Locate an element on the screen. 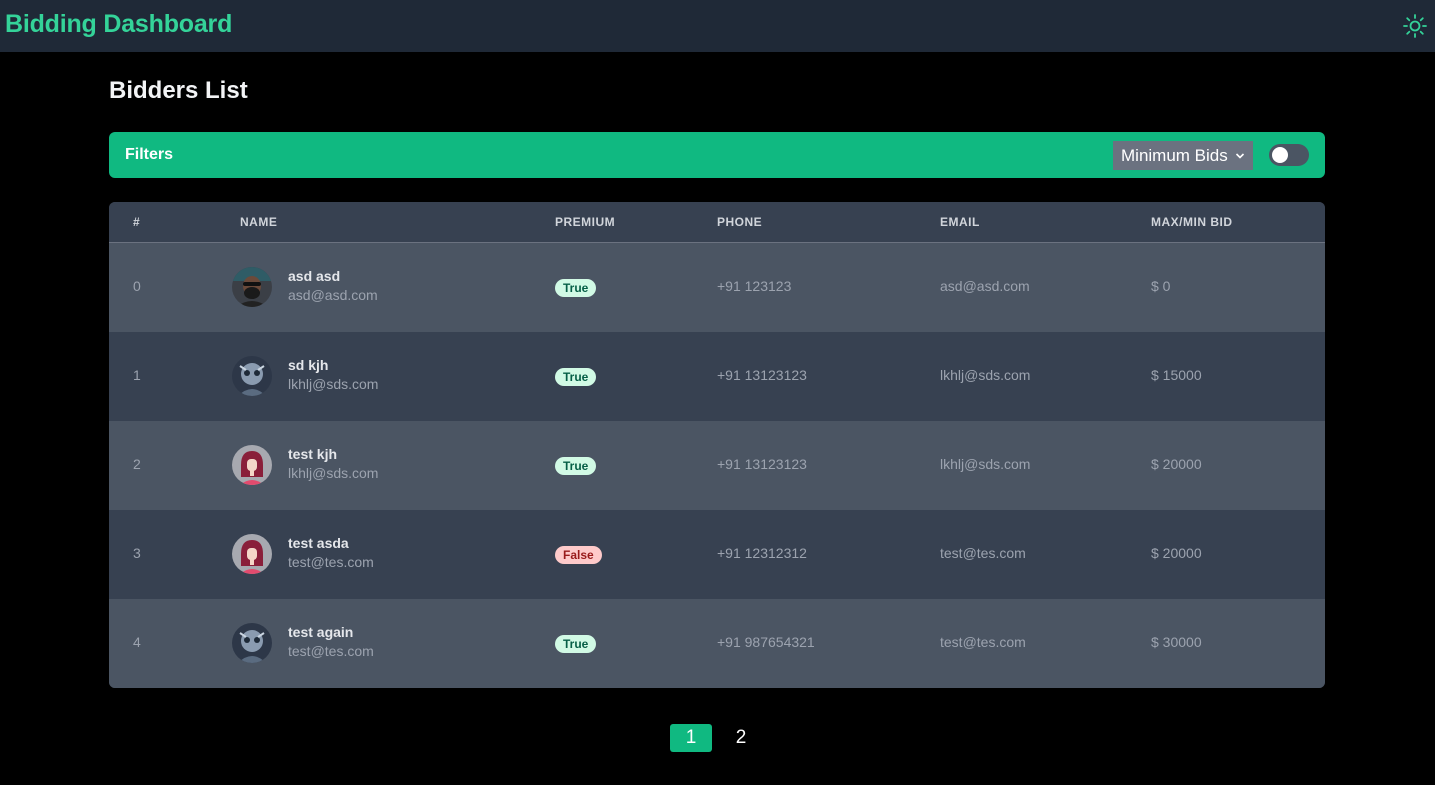 Image resolution: width=1435 pixels, height=785 pixels. bidder-name: sd kjh is located at coordinates (308, 365).